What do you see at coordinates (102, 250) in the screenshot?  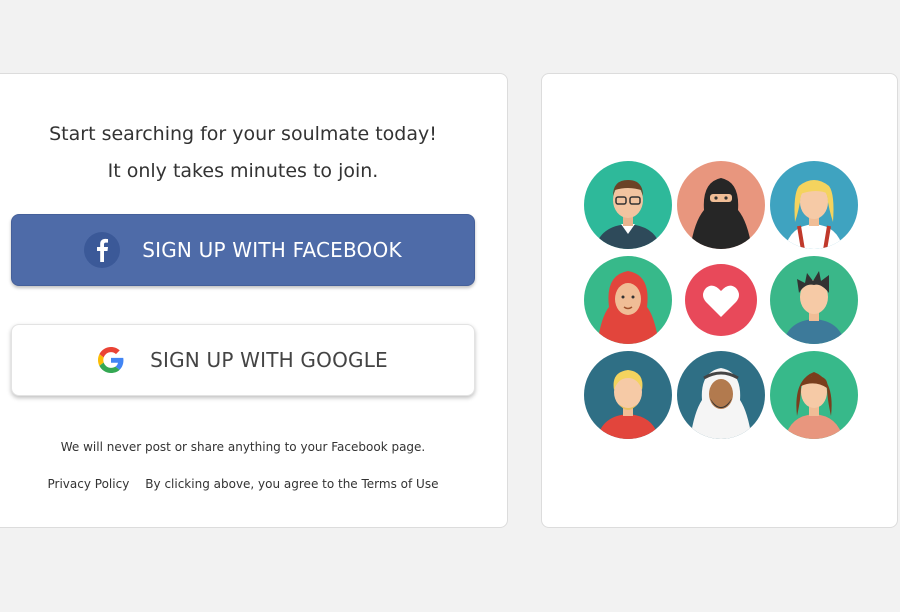 I see `facebook-icon` at bounding box center [102, 250].